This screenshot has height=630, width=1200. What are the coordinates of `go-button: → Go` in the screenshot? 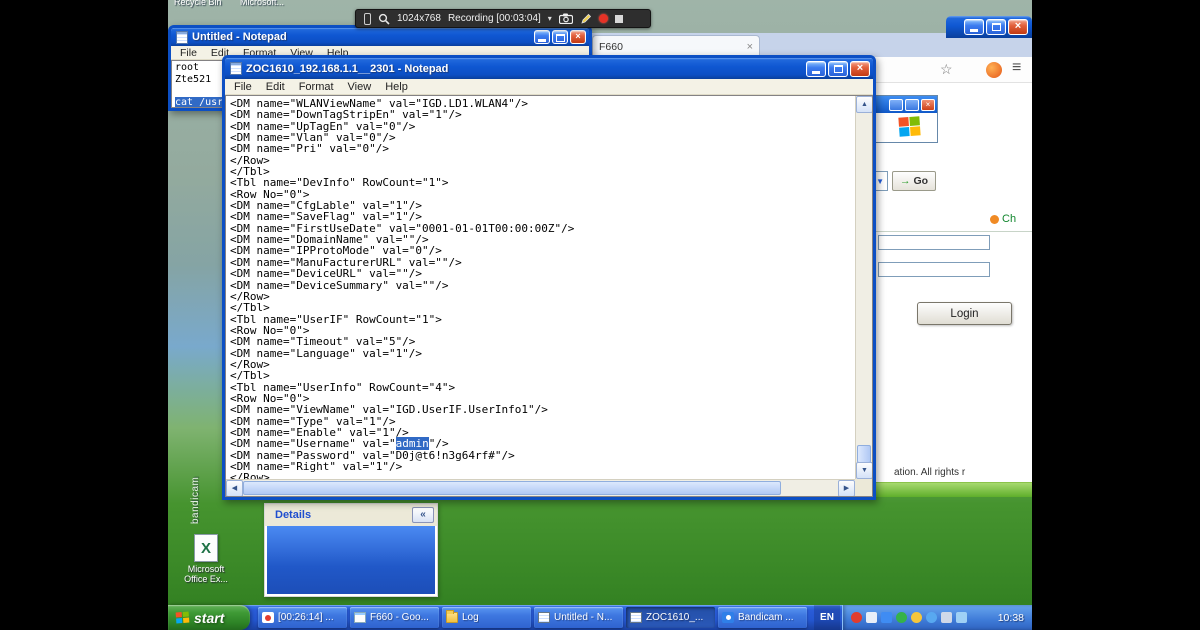 It's located at (914, 181).